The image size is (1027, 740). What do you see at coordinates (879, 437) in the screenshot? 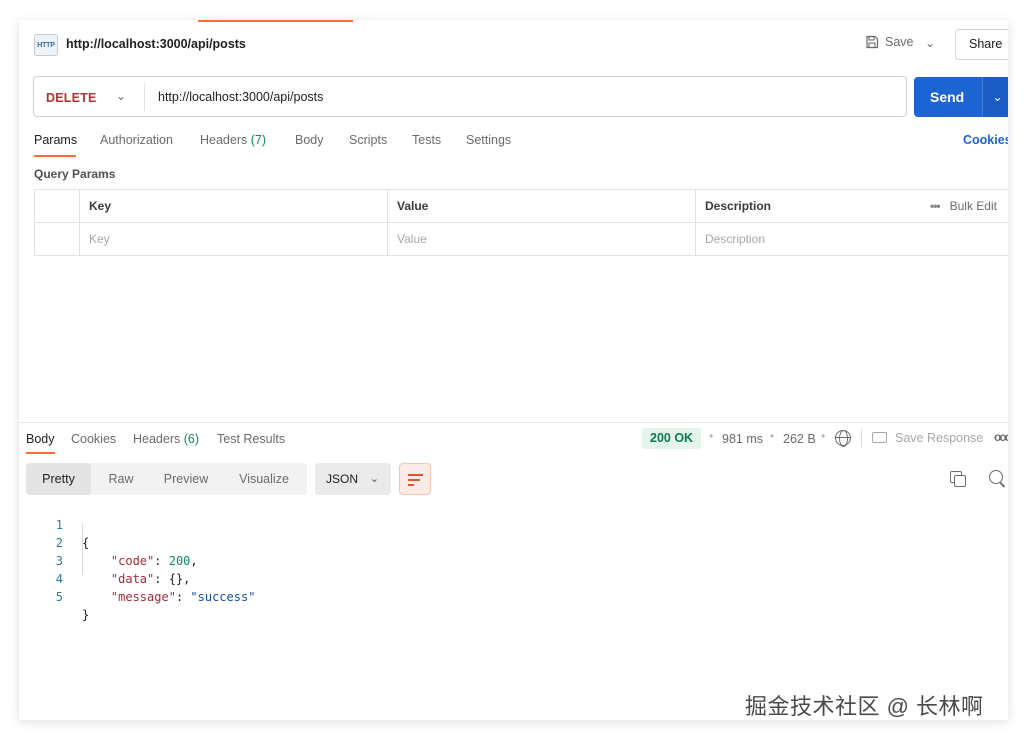
I see `image-icon` at bounding box center [879, 437].